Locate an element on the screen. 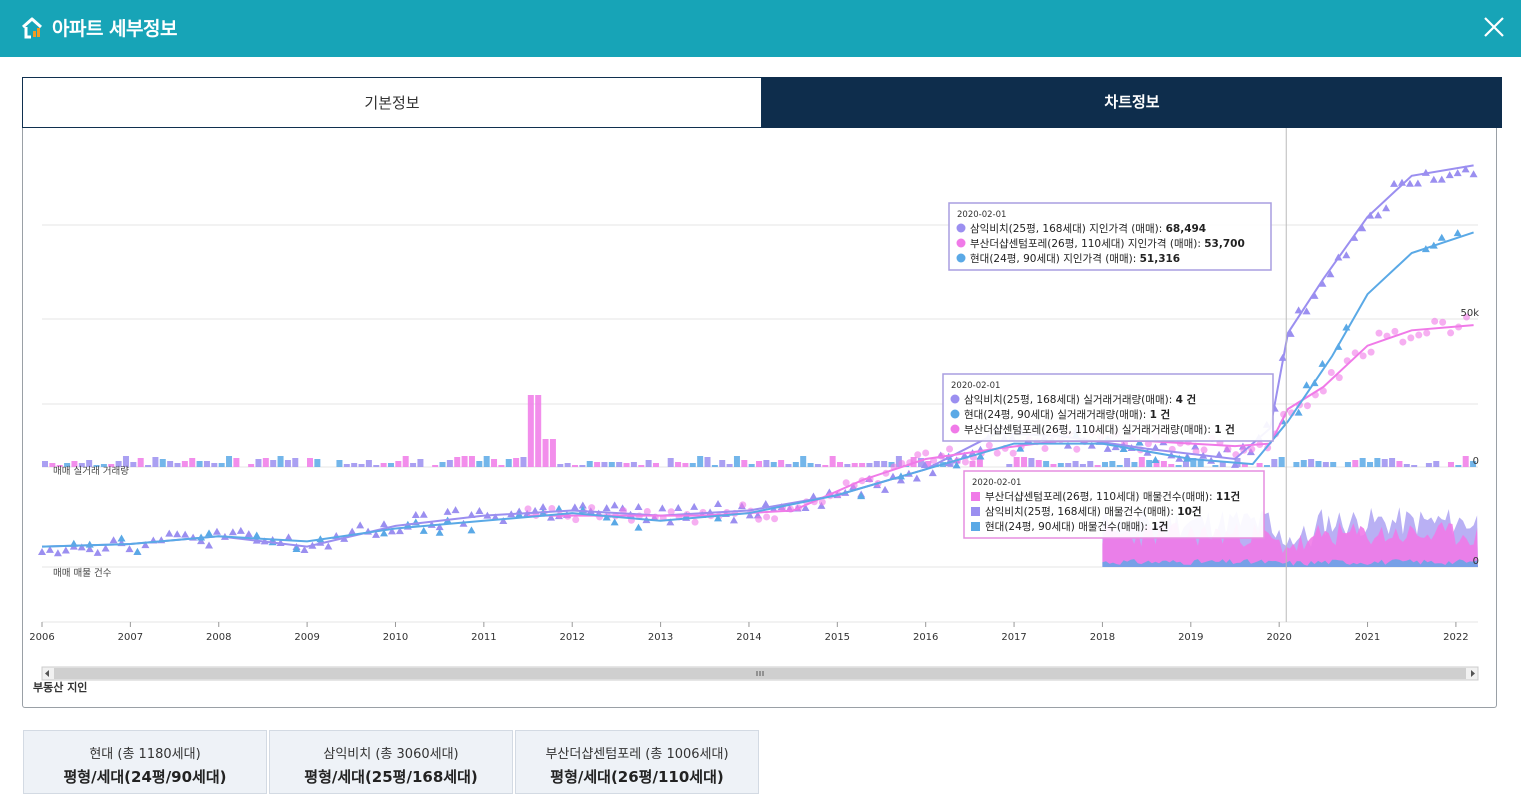 This screenshot has width=1521, height=805. stat-detail: 평형/세대(25평/168세대) is located at coordinates (391, 777).